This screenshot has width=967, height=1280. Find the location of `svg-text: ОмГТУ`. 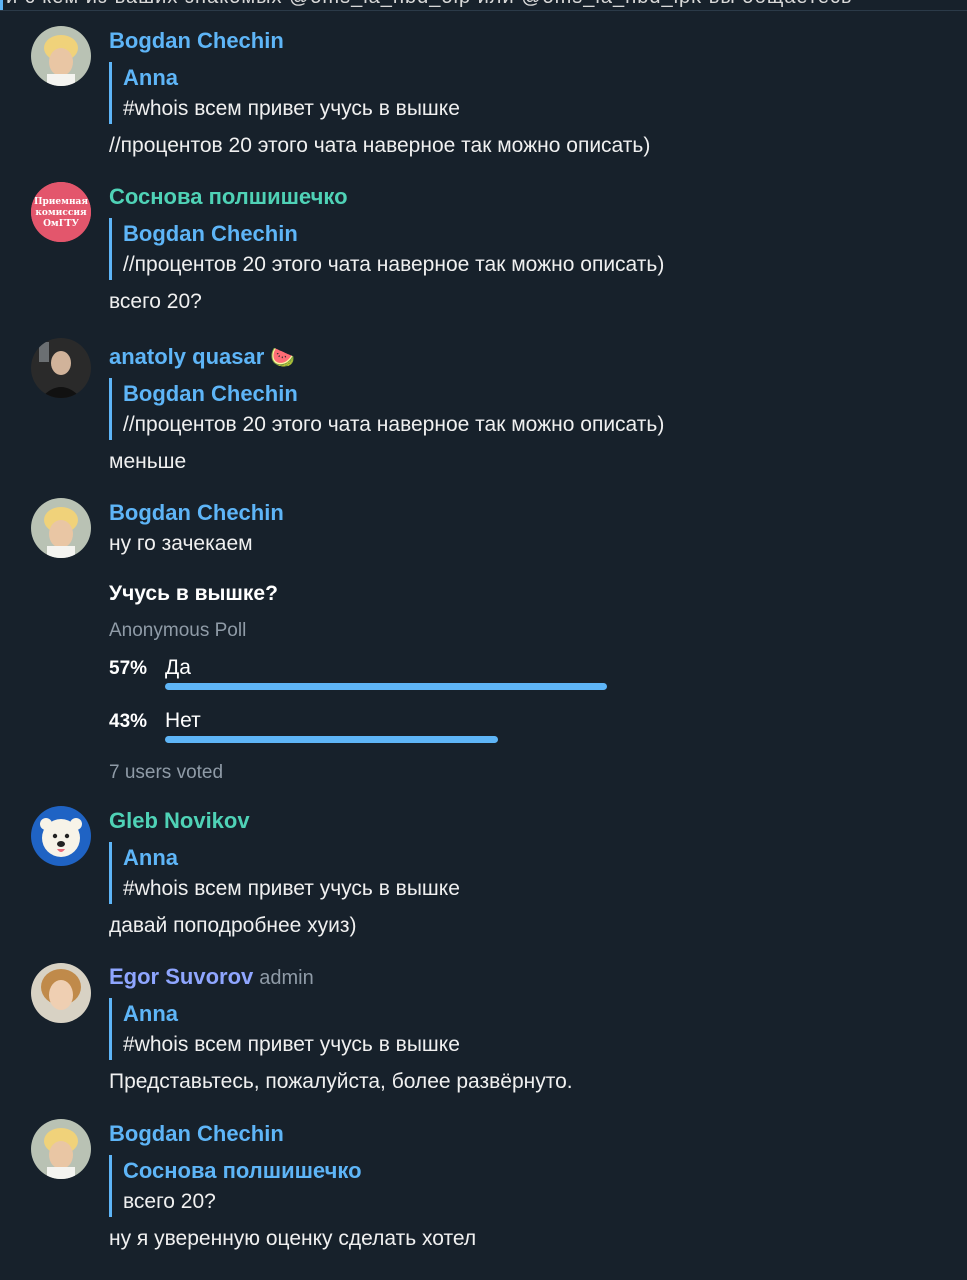

svg-text: ОмГТУ is located at coordinates (61, 224).